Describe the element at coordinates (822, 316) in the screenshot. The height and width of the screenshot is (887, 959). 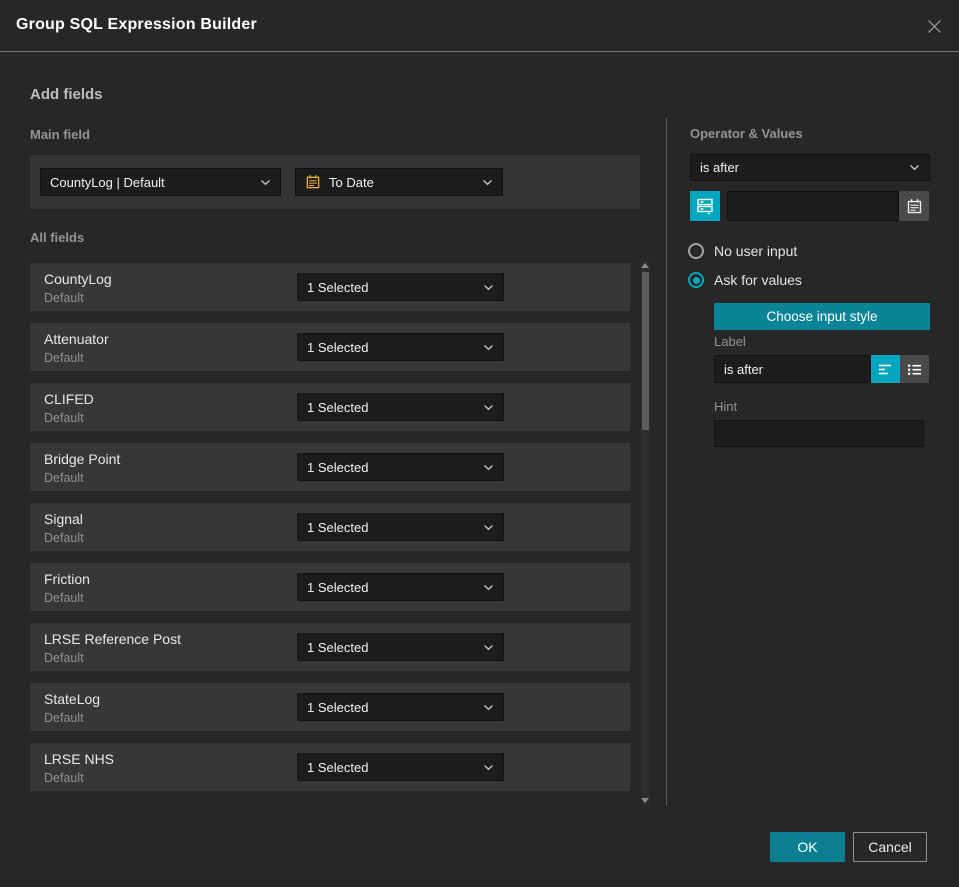
I see `choose-input-style-button: Choose input style` at that location.